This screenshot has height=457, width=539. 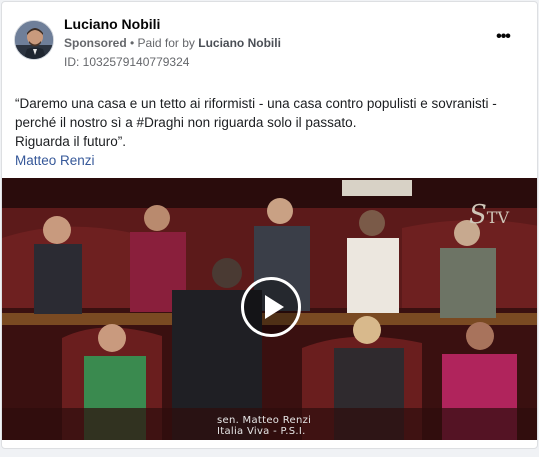 What do you see at coordinates (271, 160) in the screenshot?
I see `author-link: Matteo Renzi` at bounding box center [271, 160].